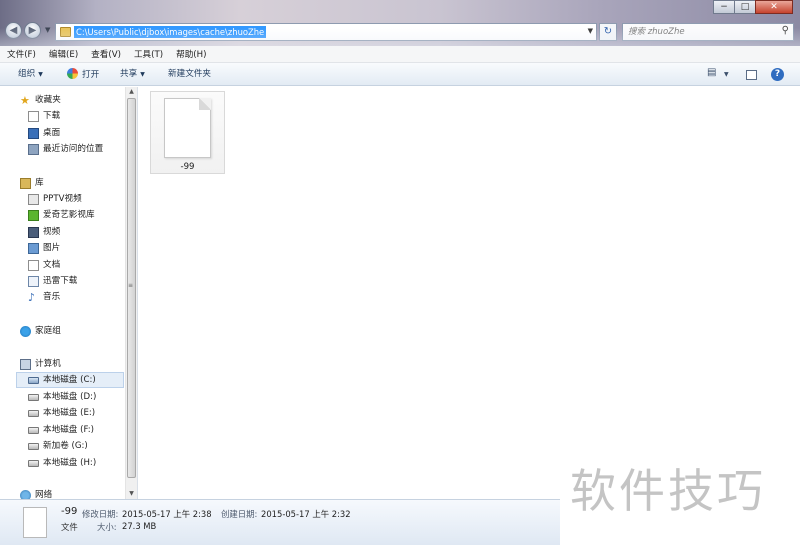 This screenshot has width=800, height=545. What do you see at coordinates (27, 74) in the screenshot?
I see `organize-label: 组织` at bounding box center [27, 74].